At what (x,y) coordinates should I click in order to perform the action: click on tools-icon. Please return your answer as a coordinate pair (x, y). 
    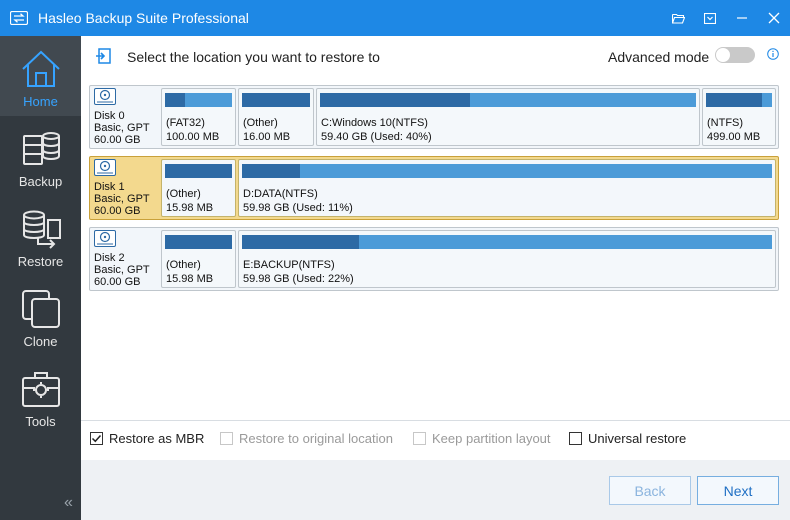
    Looking at the image, I should click on (40, 389).